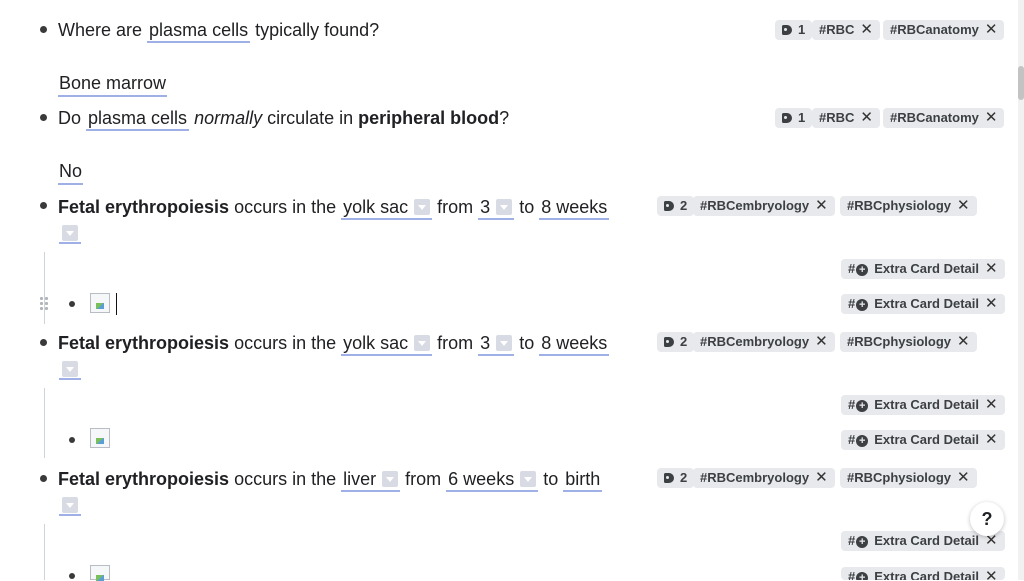 Image resolution: width=1024 pixels, height=581 pixels. What do you see at coordinates (228, 118) in the screenshot?
I see `italic-text: normally` at bounding box center [228, 118].